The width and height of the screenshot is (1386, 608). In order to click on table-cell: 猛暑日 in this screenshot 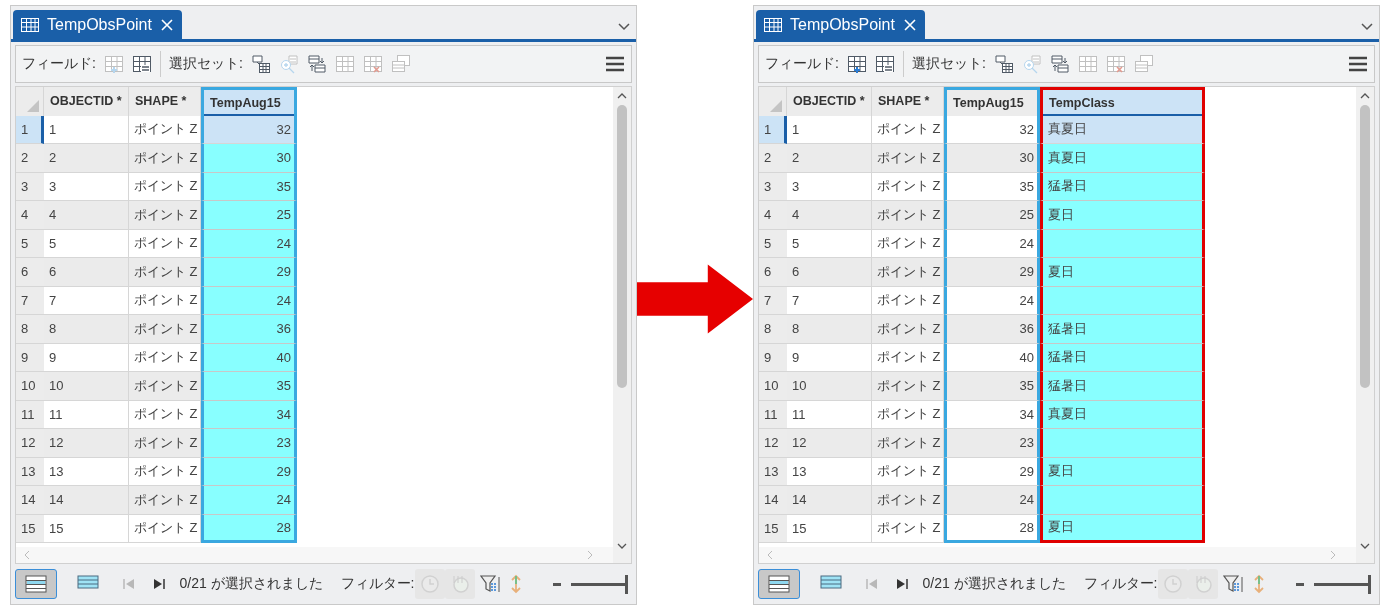, I will do `click(1122, 186)`.